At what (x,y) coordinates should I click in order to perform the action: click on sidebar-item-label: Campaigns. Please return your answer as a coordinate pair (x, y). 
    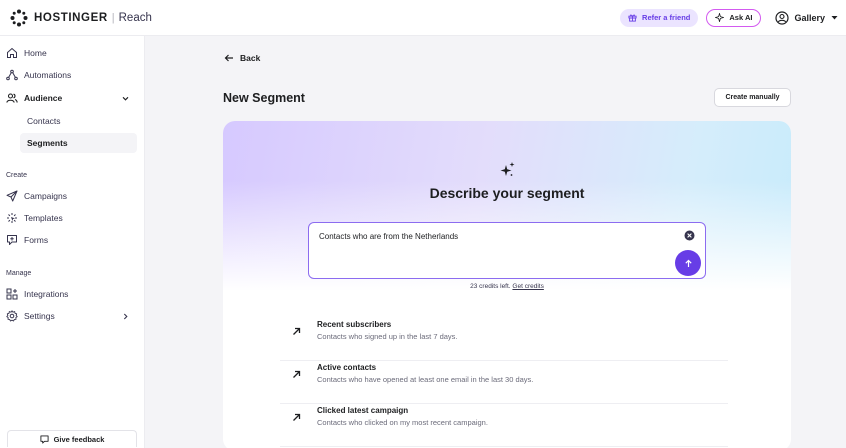
    Looking at the image, I should click on (45, 196).